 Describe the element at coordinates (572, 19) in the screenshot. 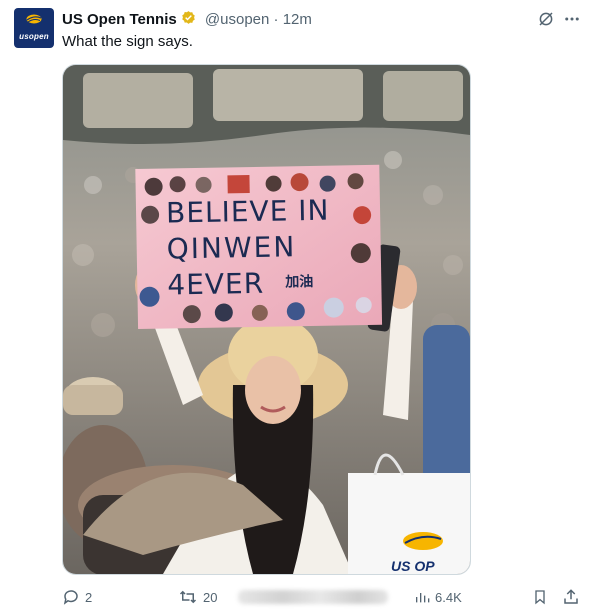

I see `more-icon` at that location.